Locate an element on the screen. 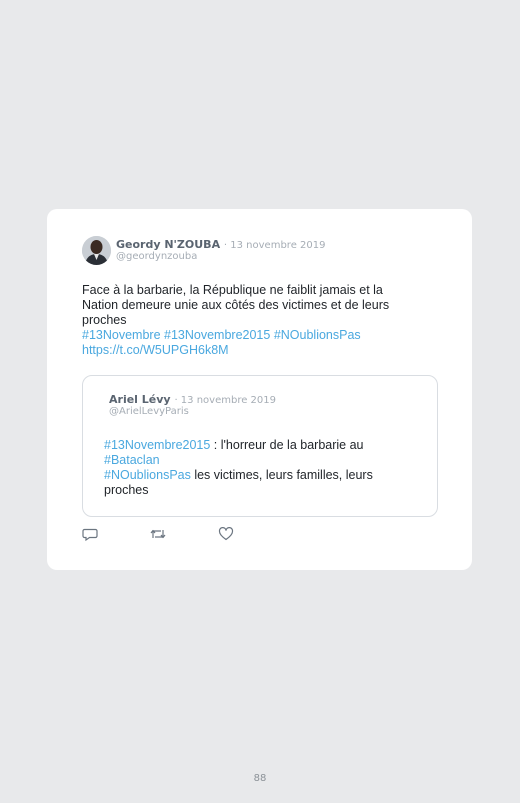 The width and height of the screenshot is (520, 803). heart-icon is located at coordinates (226, 534).